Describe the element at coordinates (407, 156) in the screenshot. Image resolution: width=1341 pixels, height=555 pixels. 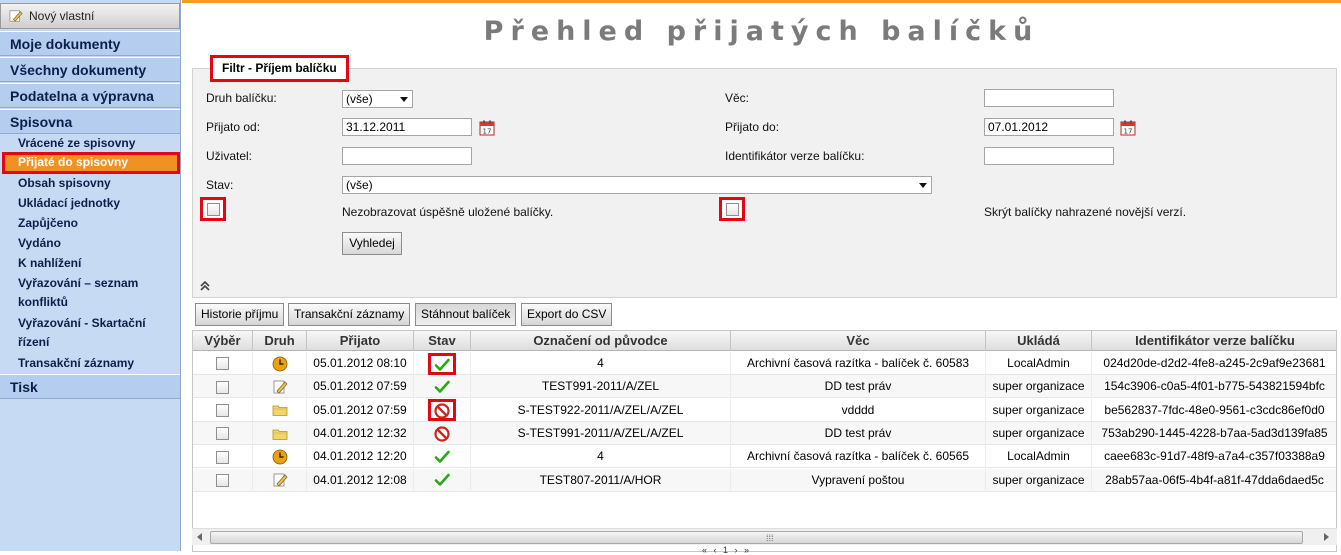
I see `uzivatel-input` at that location.